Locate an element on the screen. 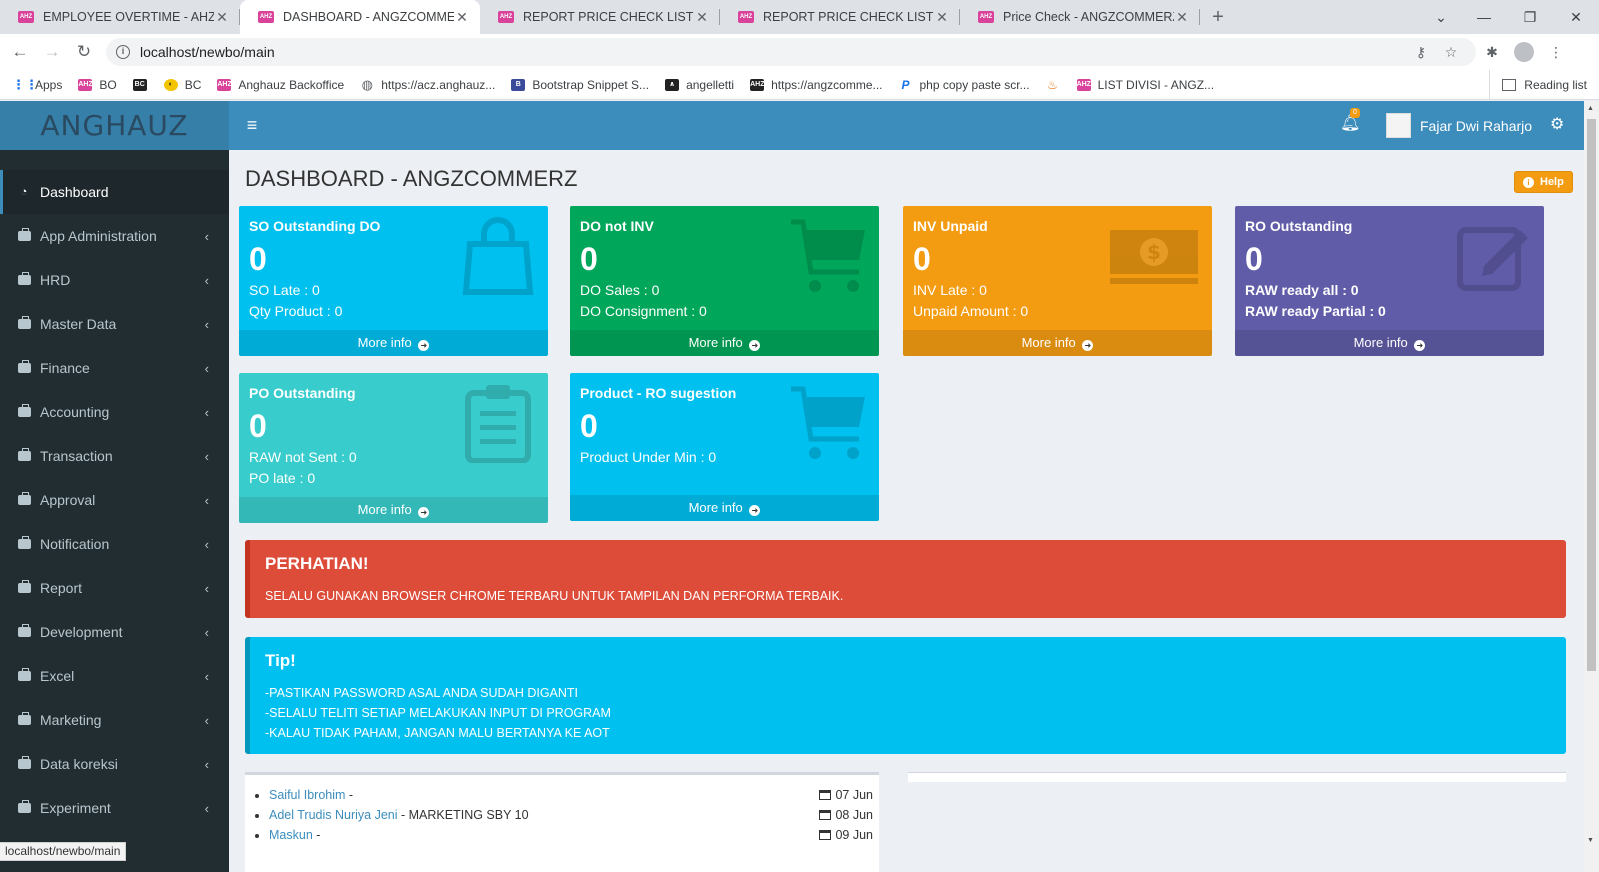 The height and width of the screenshot is (872, 1599). page-scrollbar: ▲ ▼ is located at coordinates (1591, 486).